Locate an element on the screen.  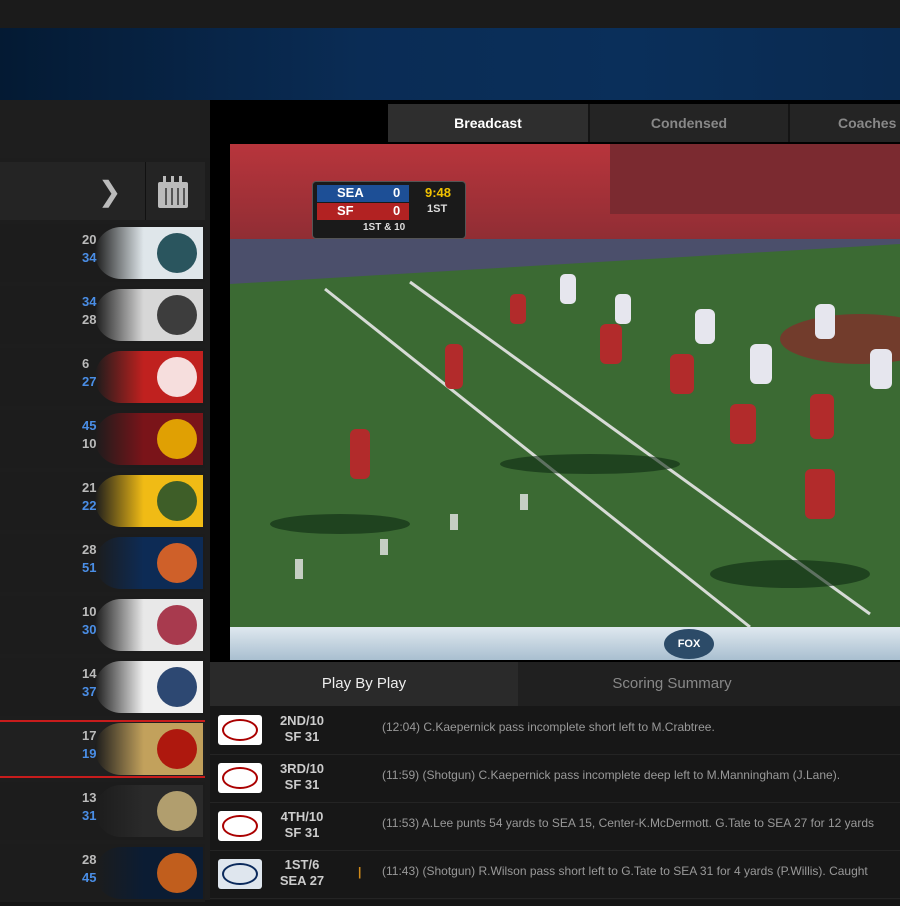
game-row: 17 19 is located at coordinates (102, 749).